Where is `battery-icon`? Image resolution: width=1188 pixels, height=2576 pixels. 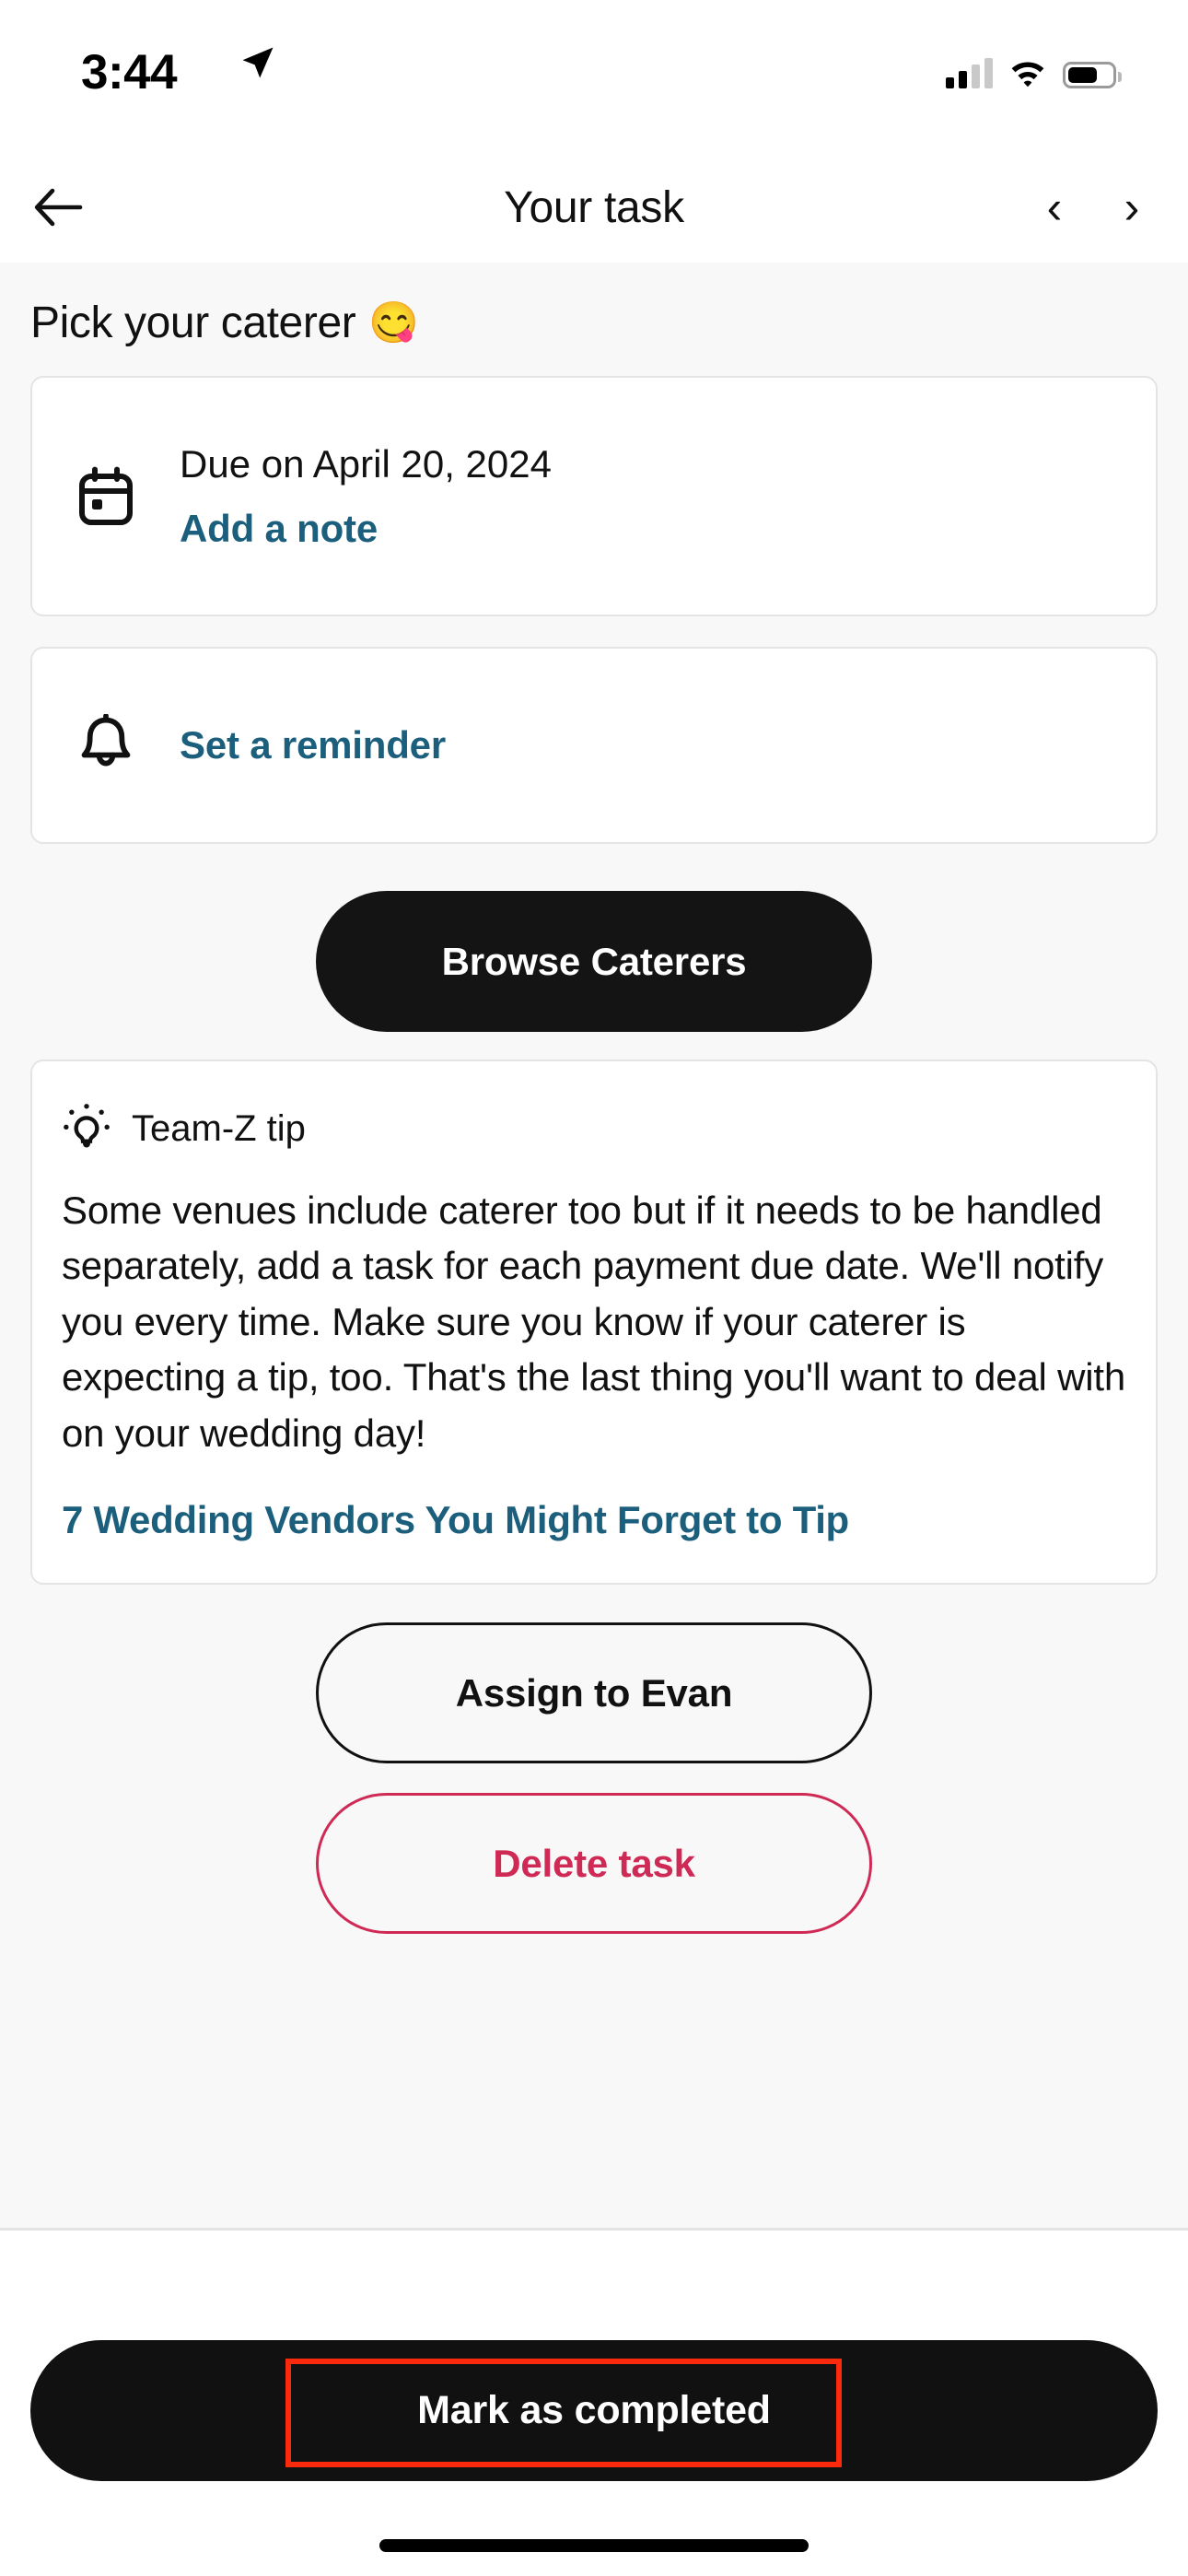 battery-icon is located at coordinates (1092, 75).